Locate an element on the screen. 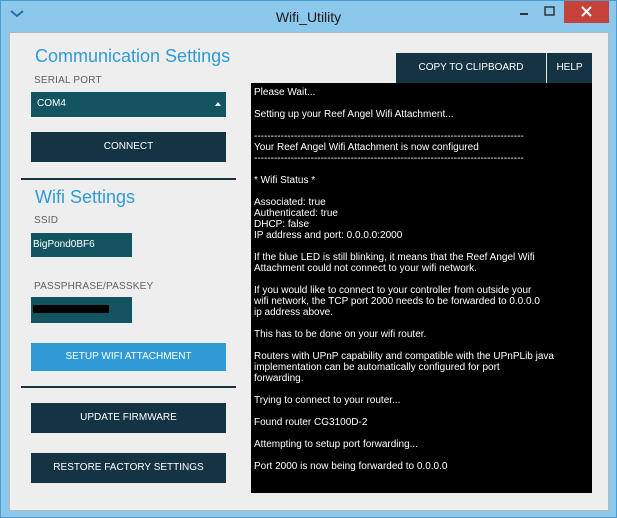 The width and height of the screenshot is (617, 518). serial-port-label: SERIAL PORT is located at coordinates (68, 80).